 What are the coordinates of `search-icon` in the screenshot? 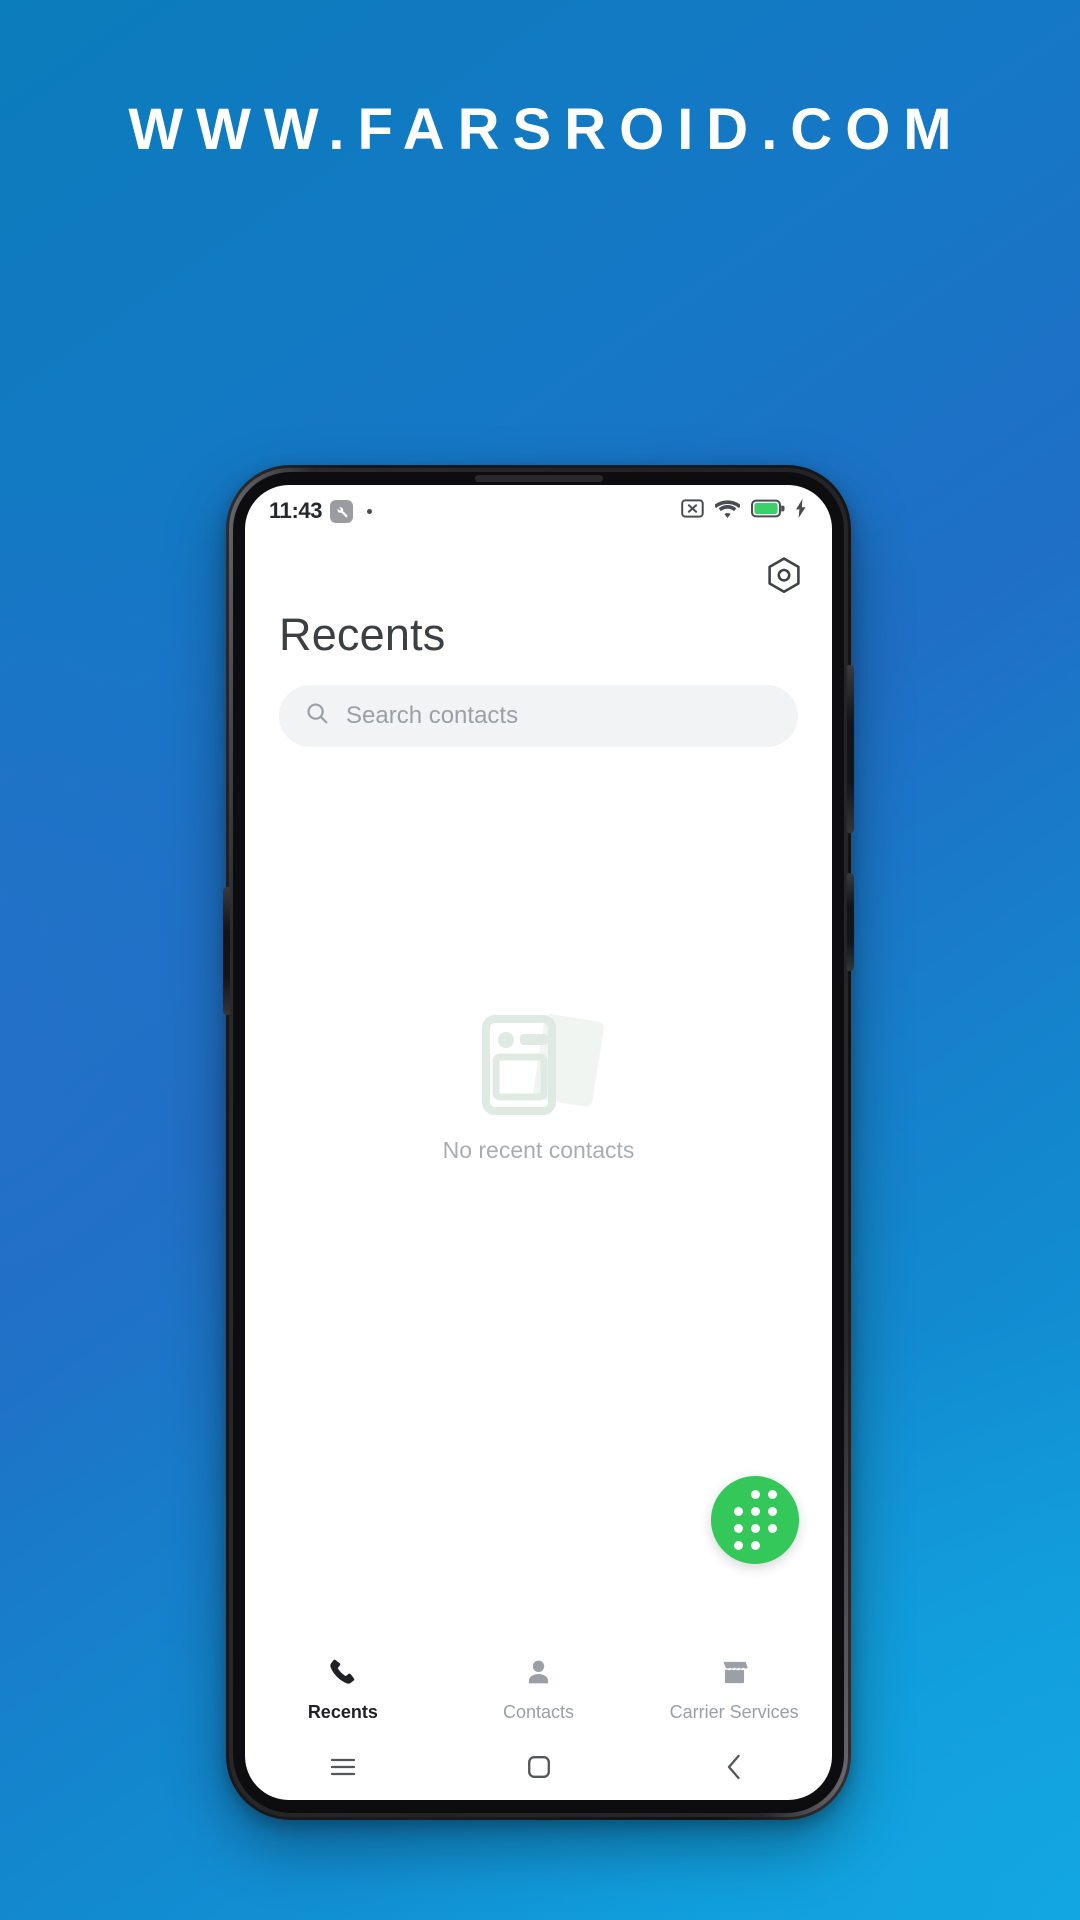 It's located at (317, 716).